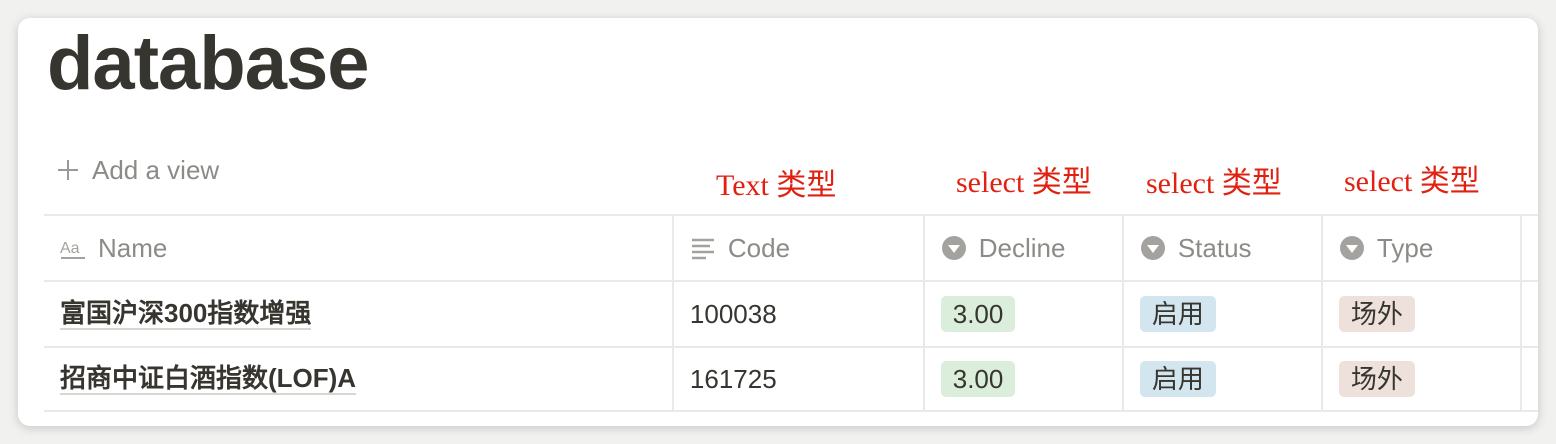 This screenshot has height=444, width=1556. I want to click on column-header-status: Status, so click(1223, 248).